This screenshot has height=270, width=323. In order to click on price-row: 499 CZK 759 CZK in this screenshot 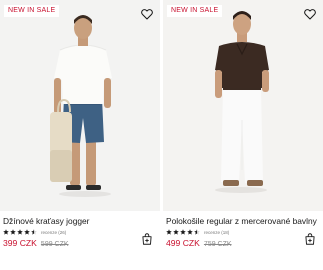, I will do `click(199, 243)`.